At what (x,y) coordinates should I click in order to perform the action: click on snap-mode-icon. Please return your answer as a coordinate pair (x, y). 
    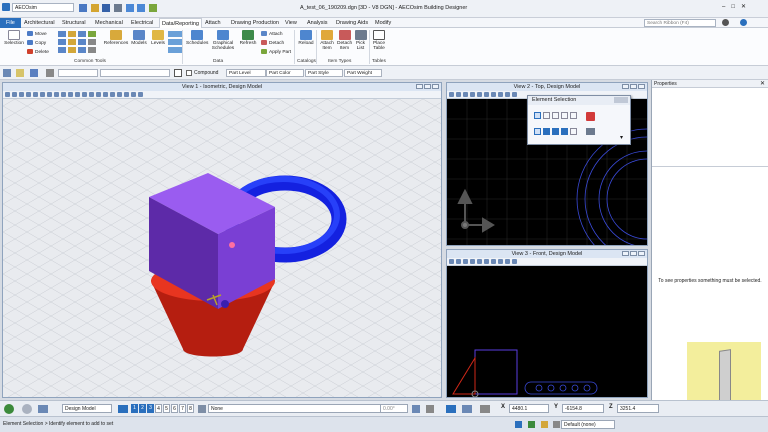
    Looking at the image, I should click on (467, 409).